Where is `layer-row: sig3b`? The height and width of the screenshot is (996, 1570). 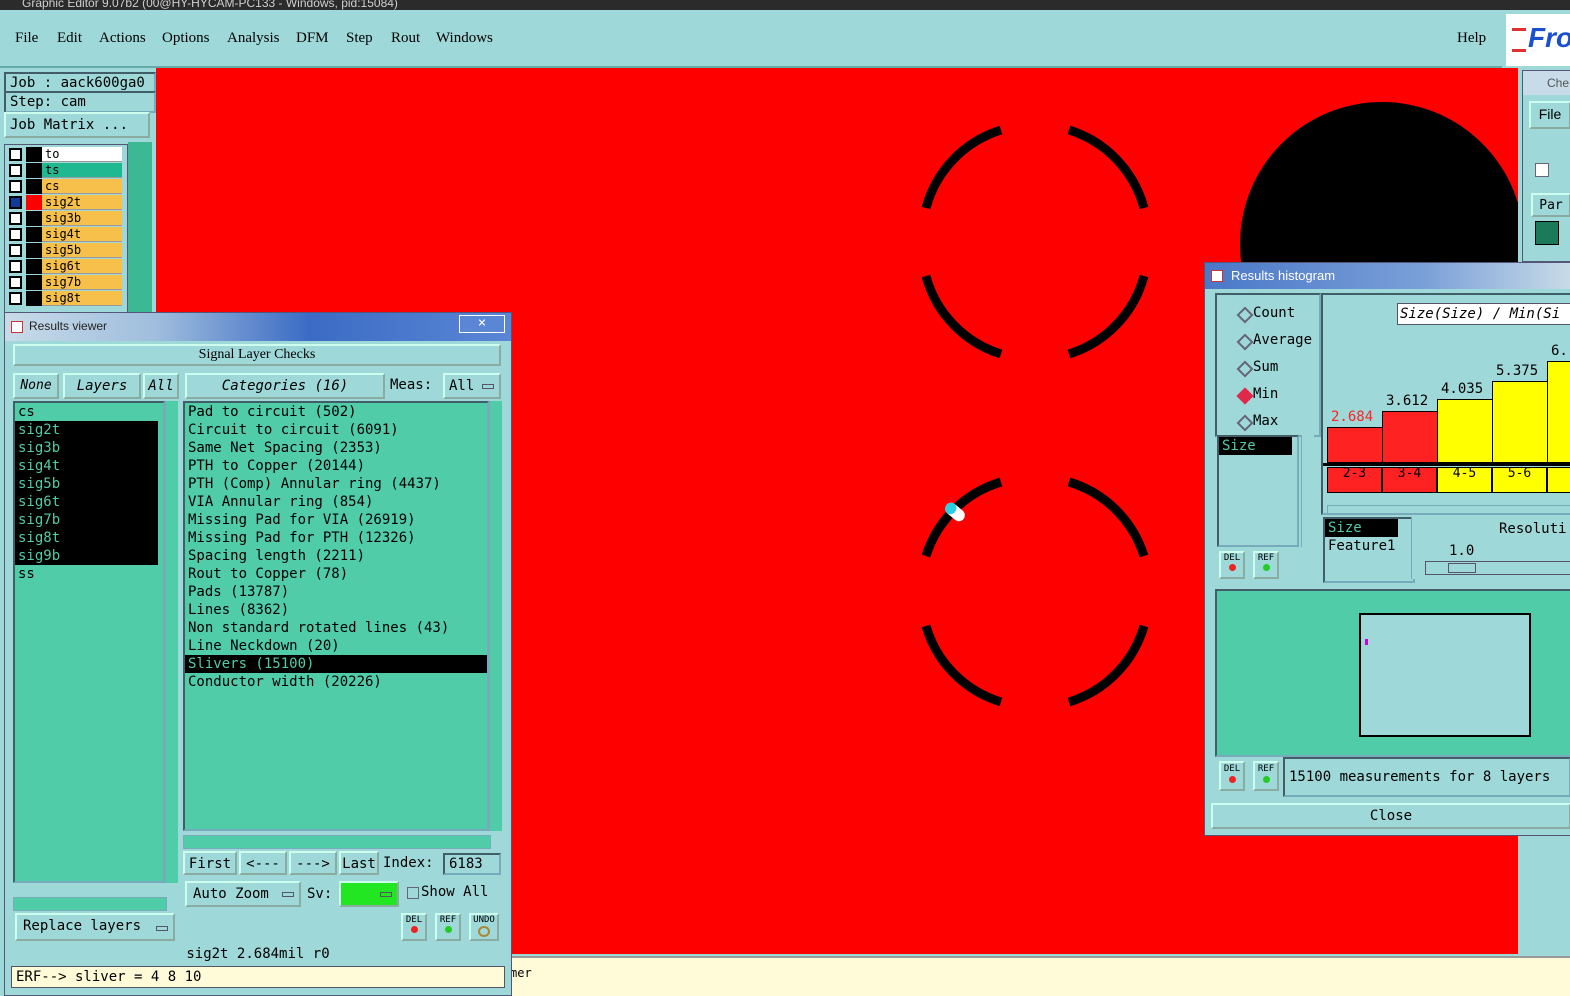 layer-row: sig3b is located at coordinates (65, 218).